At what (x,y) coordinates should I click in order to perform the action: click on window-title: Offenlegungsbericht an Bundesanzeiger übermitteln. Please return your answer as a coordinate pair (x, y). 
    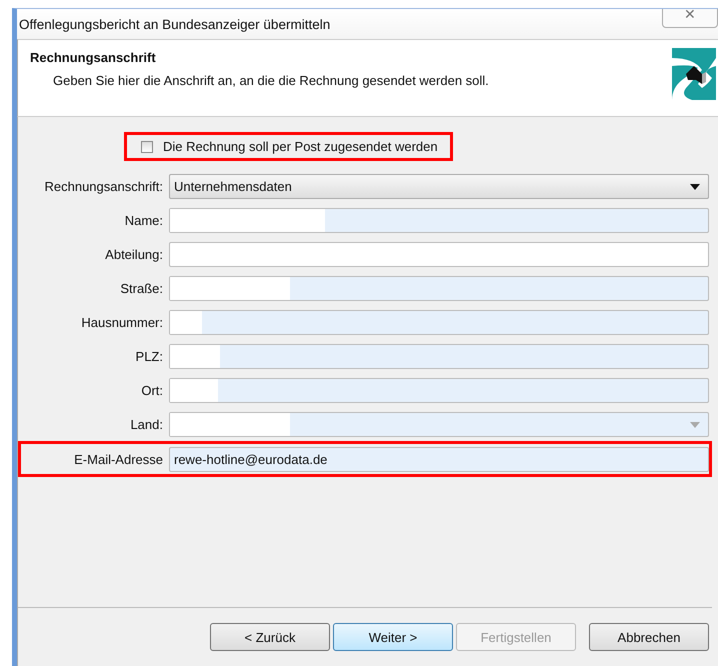
    Looking at the image, I should click on (174, 24).